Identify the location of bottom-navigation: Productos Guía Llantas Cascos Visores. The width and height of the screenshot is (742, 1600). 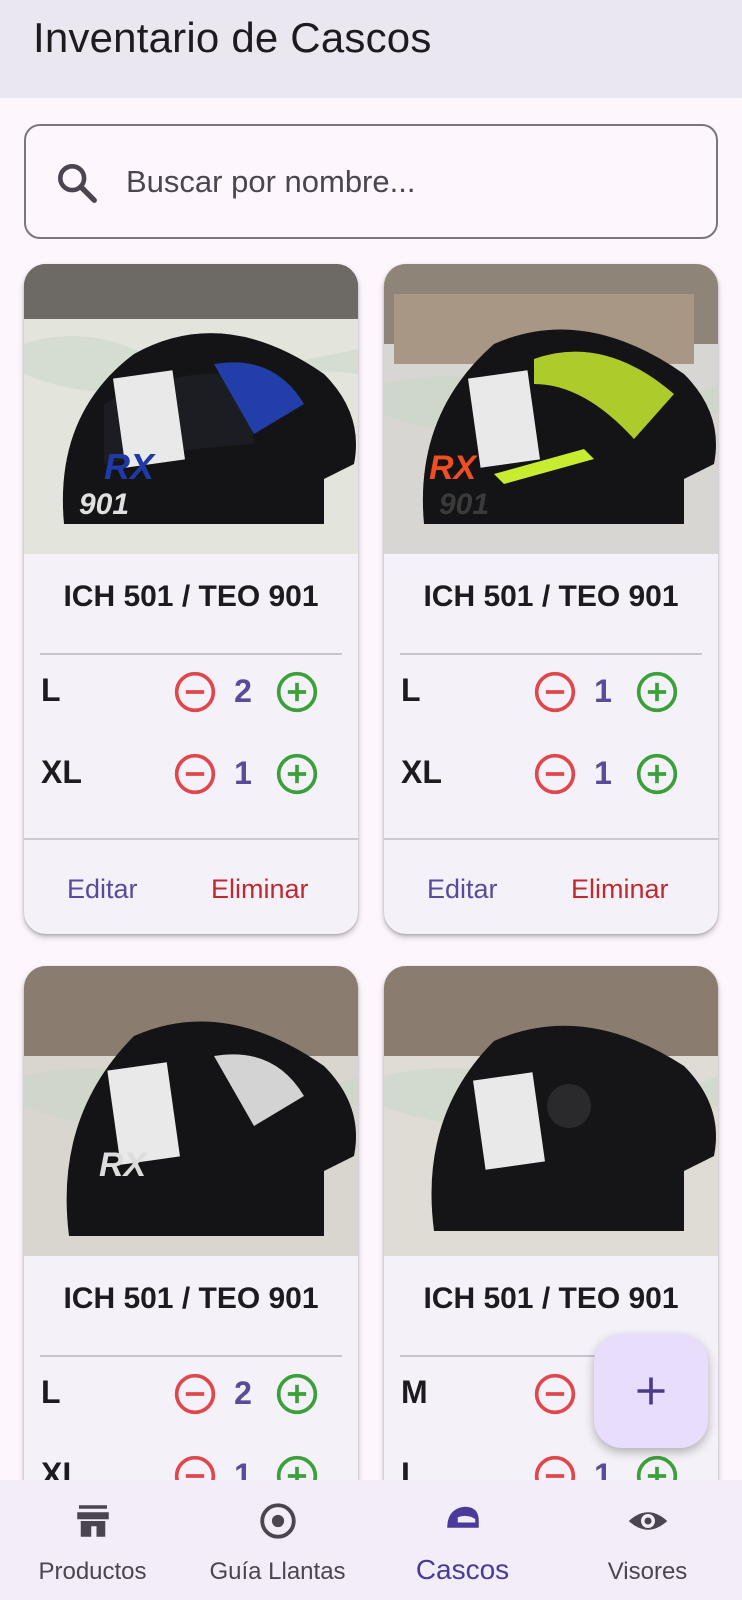
(371, 1540).